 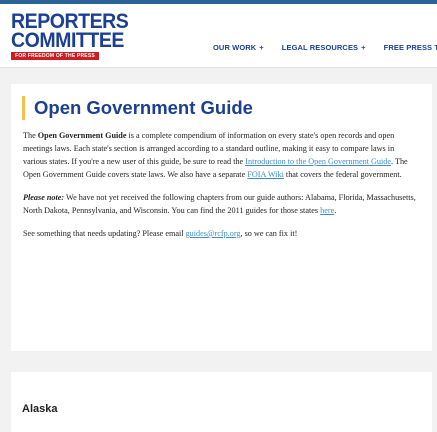 I want to click on state-card-alaska: Alaska, so click(x=221, y=402).